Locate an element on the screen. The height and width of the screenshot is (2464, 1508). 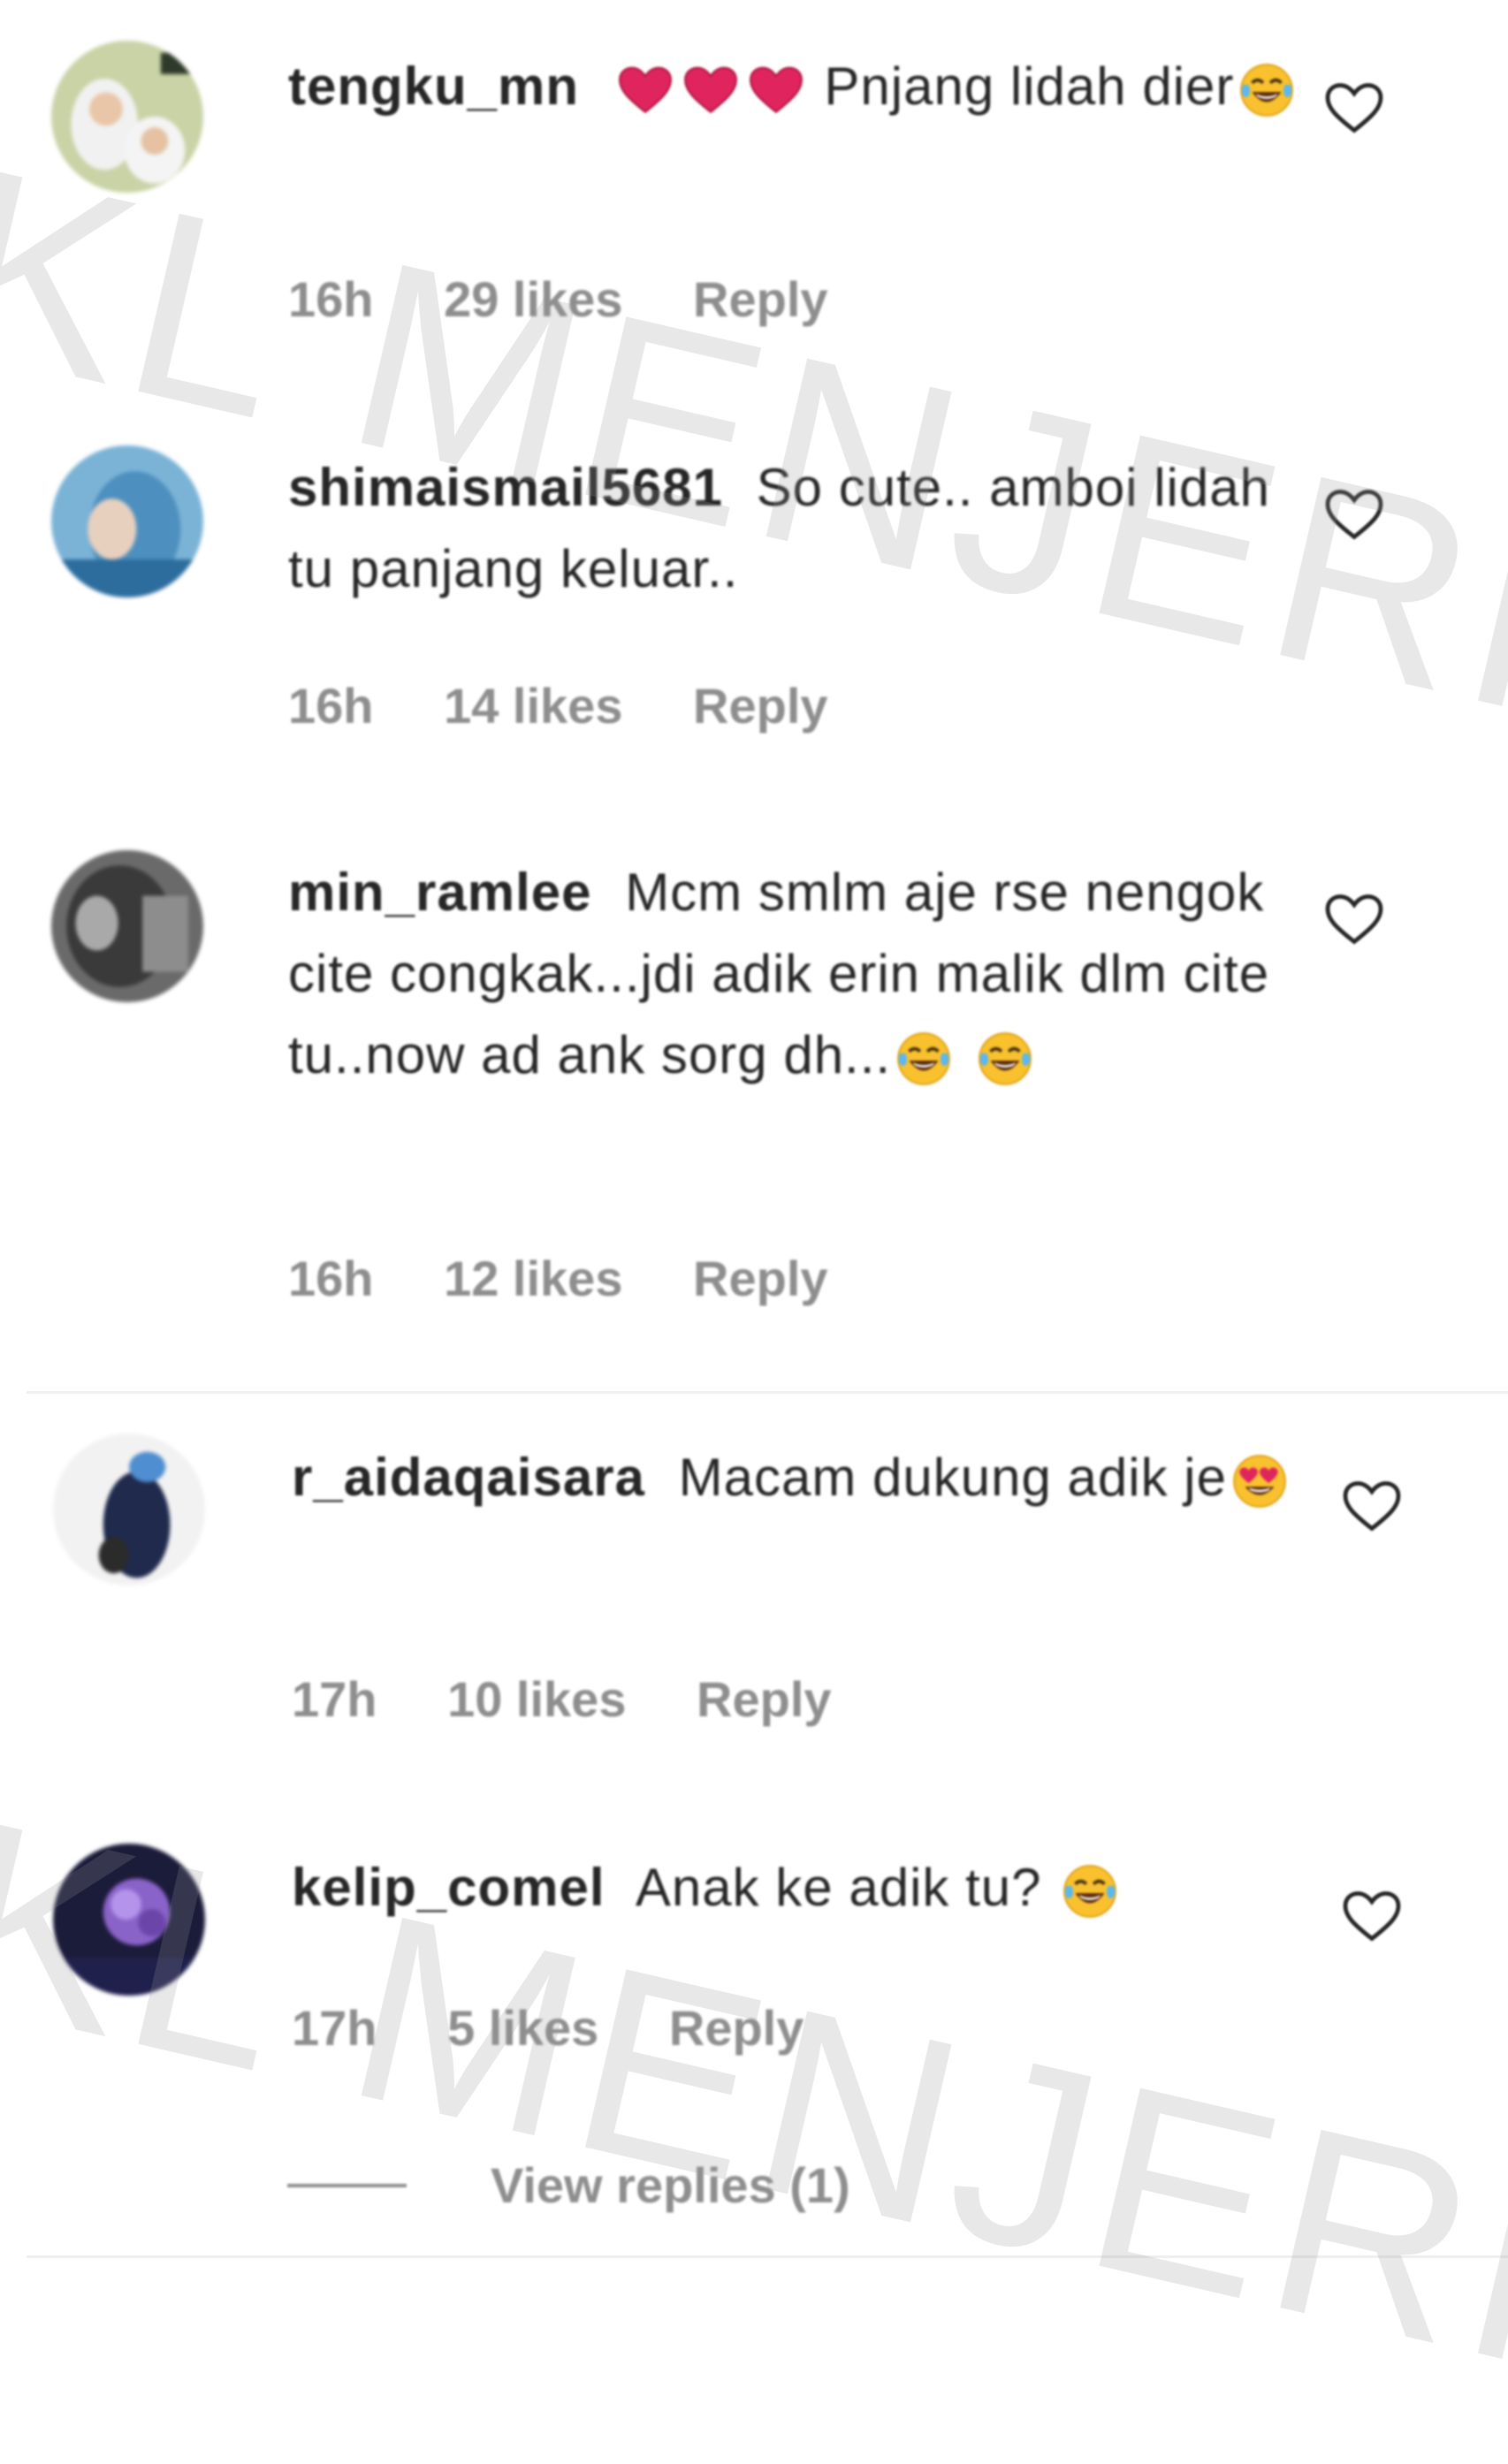
replies-line is located at coordinates (347, 2185).